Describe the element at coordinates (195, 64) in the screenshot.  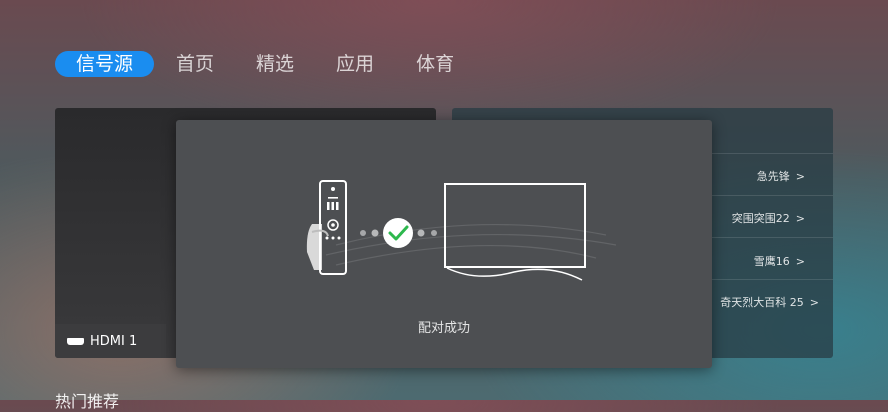
I see `tab-home: 首页` at that location.